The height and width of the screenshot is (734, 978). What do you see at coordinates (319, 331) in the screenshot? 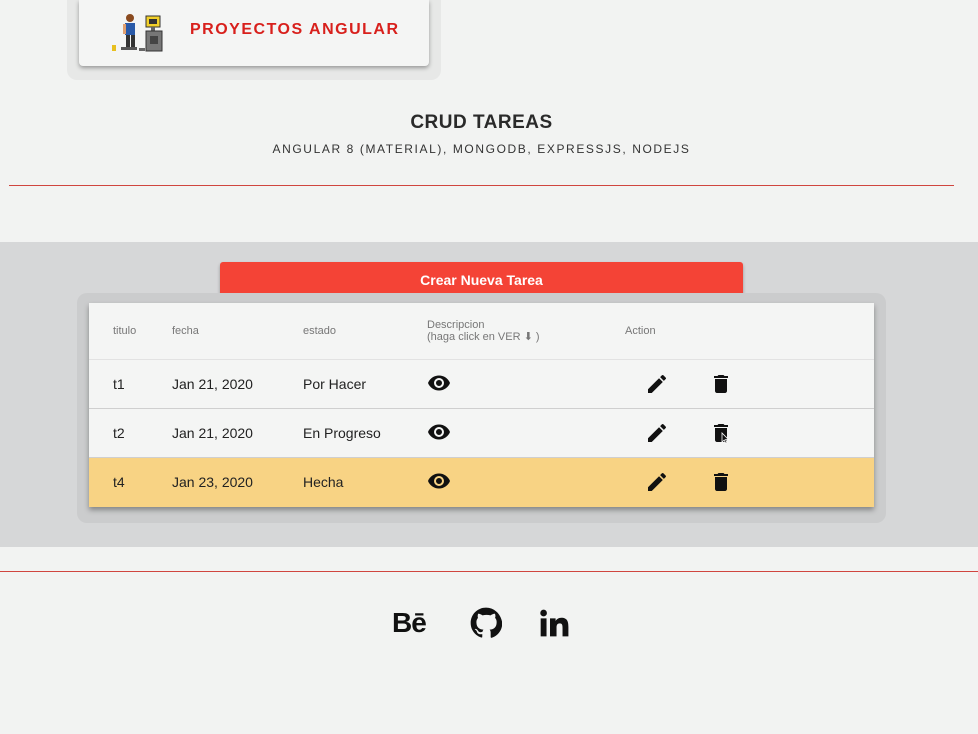
I see `column-header-estado: estado` at bounding box center [319, 331].